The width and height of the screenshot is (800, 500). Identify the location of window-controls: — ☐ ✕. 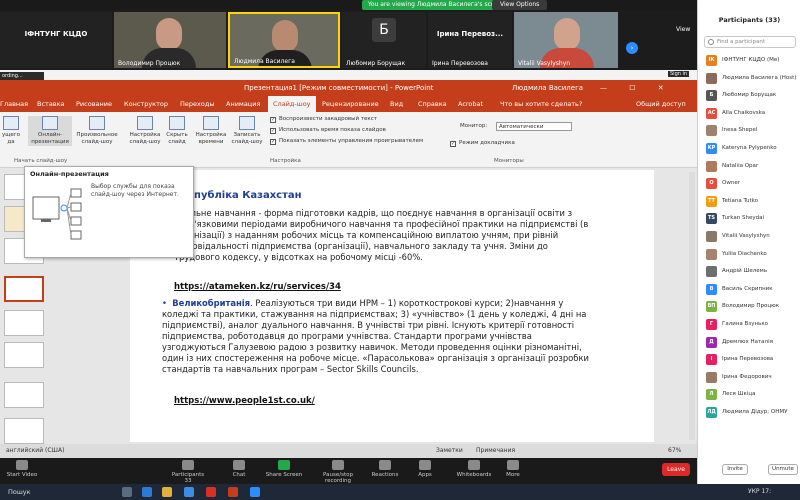
(637, 88).